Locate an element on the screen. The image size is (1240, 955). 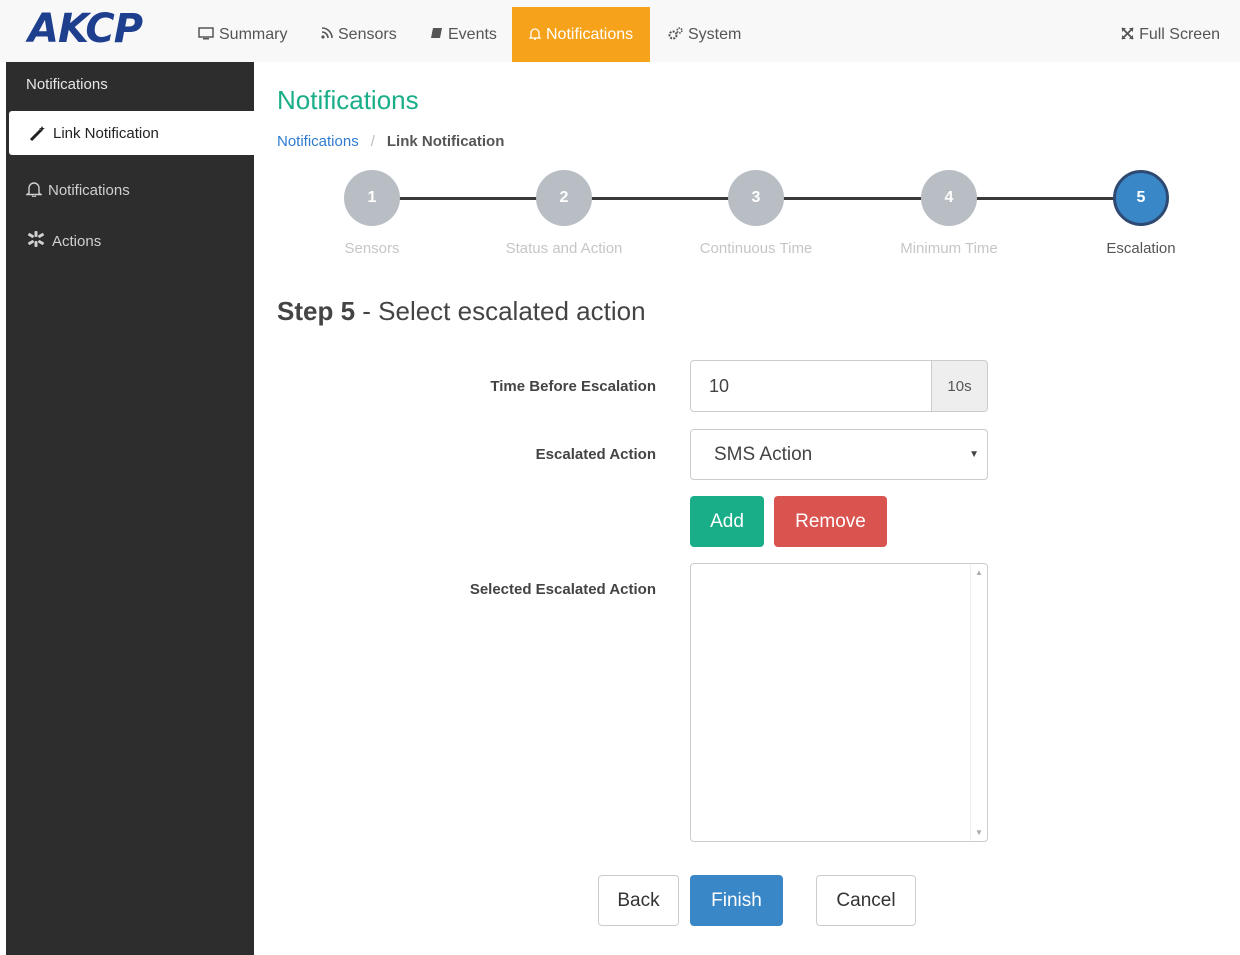
step-label: Escalation is located at coordinates (1141, 248).